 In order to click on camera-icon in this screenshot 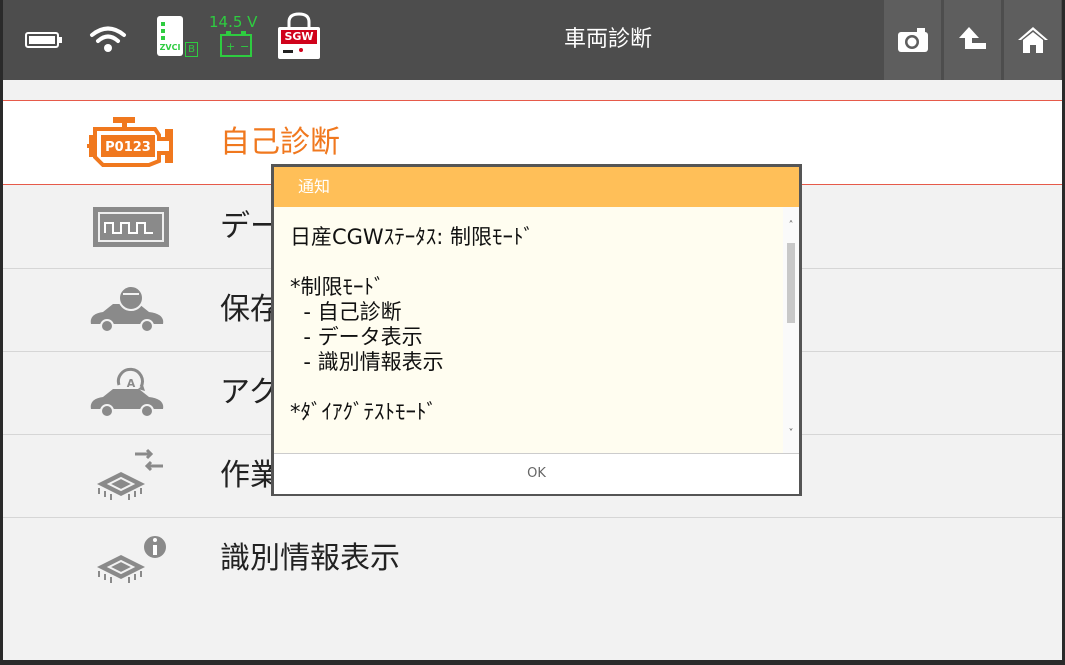, I will do `click(912, 40)`.